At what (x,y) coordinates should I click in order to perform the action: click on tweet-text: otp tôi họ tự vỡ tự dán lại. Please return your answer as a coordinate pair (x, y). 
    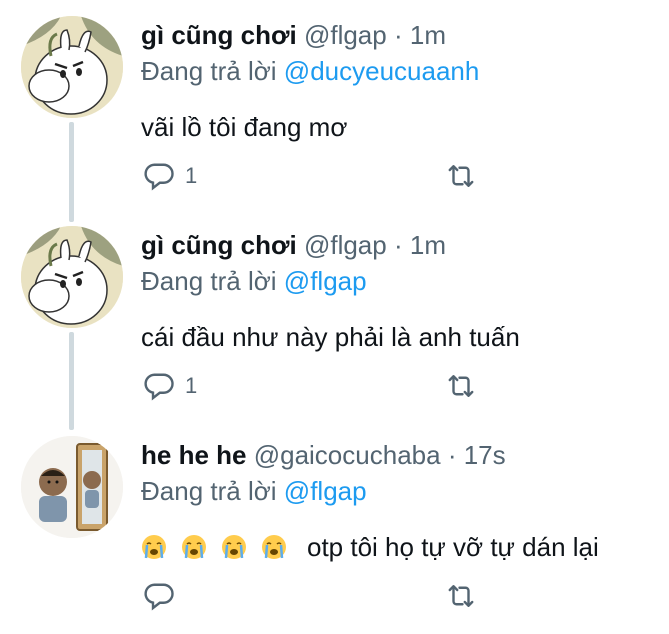
    Looking at the image, I should click on (400, 547).